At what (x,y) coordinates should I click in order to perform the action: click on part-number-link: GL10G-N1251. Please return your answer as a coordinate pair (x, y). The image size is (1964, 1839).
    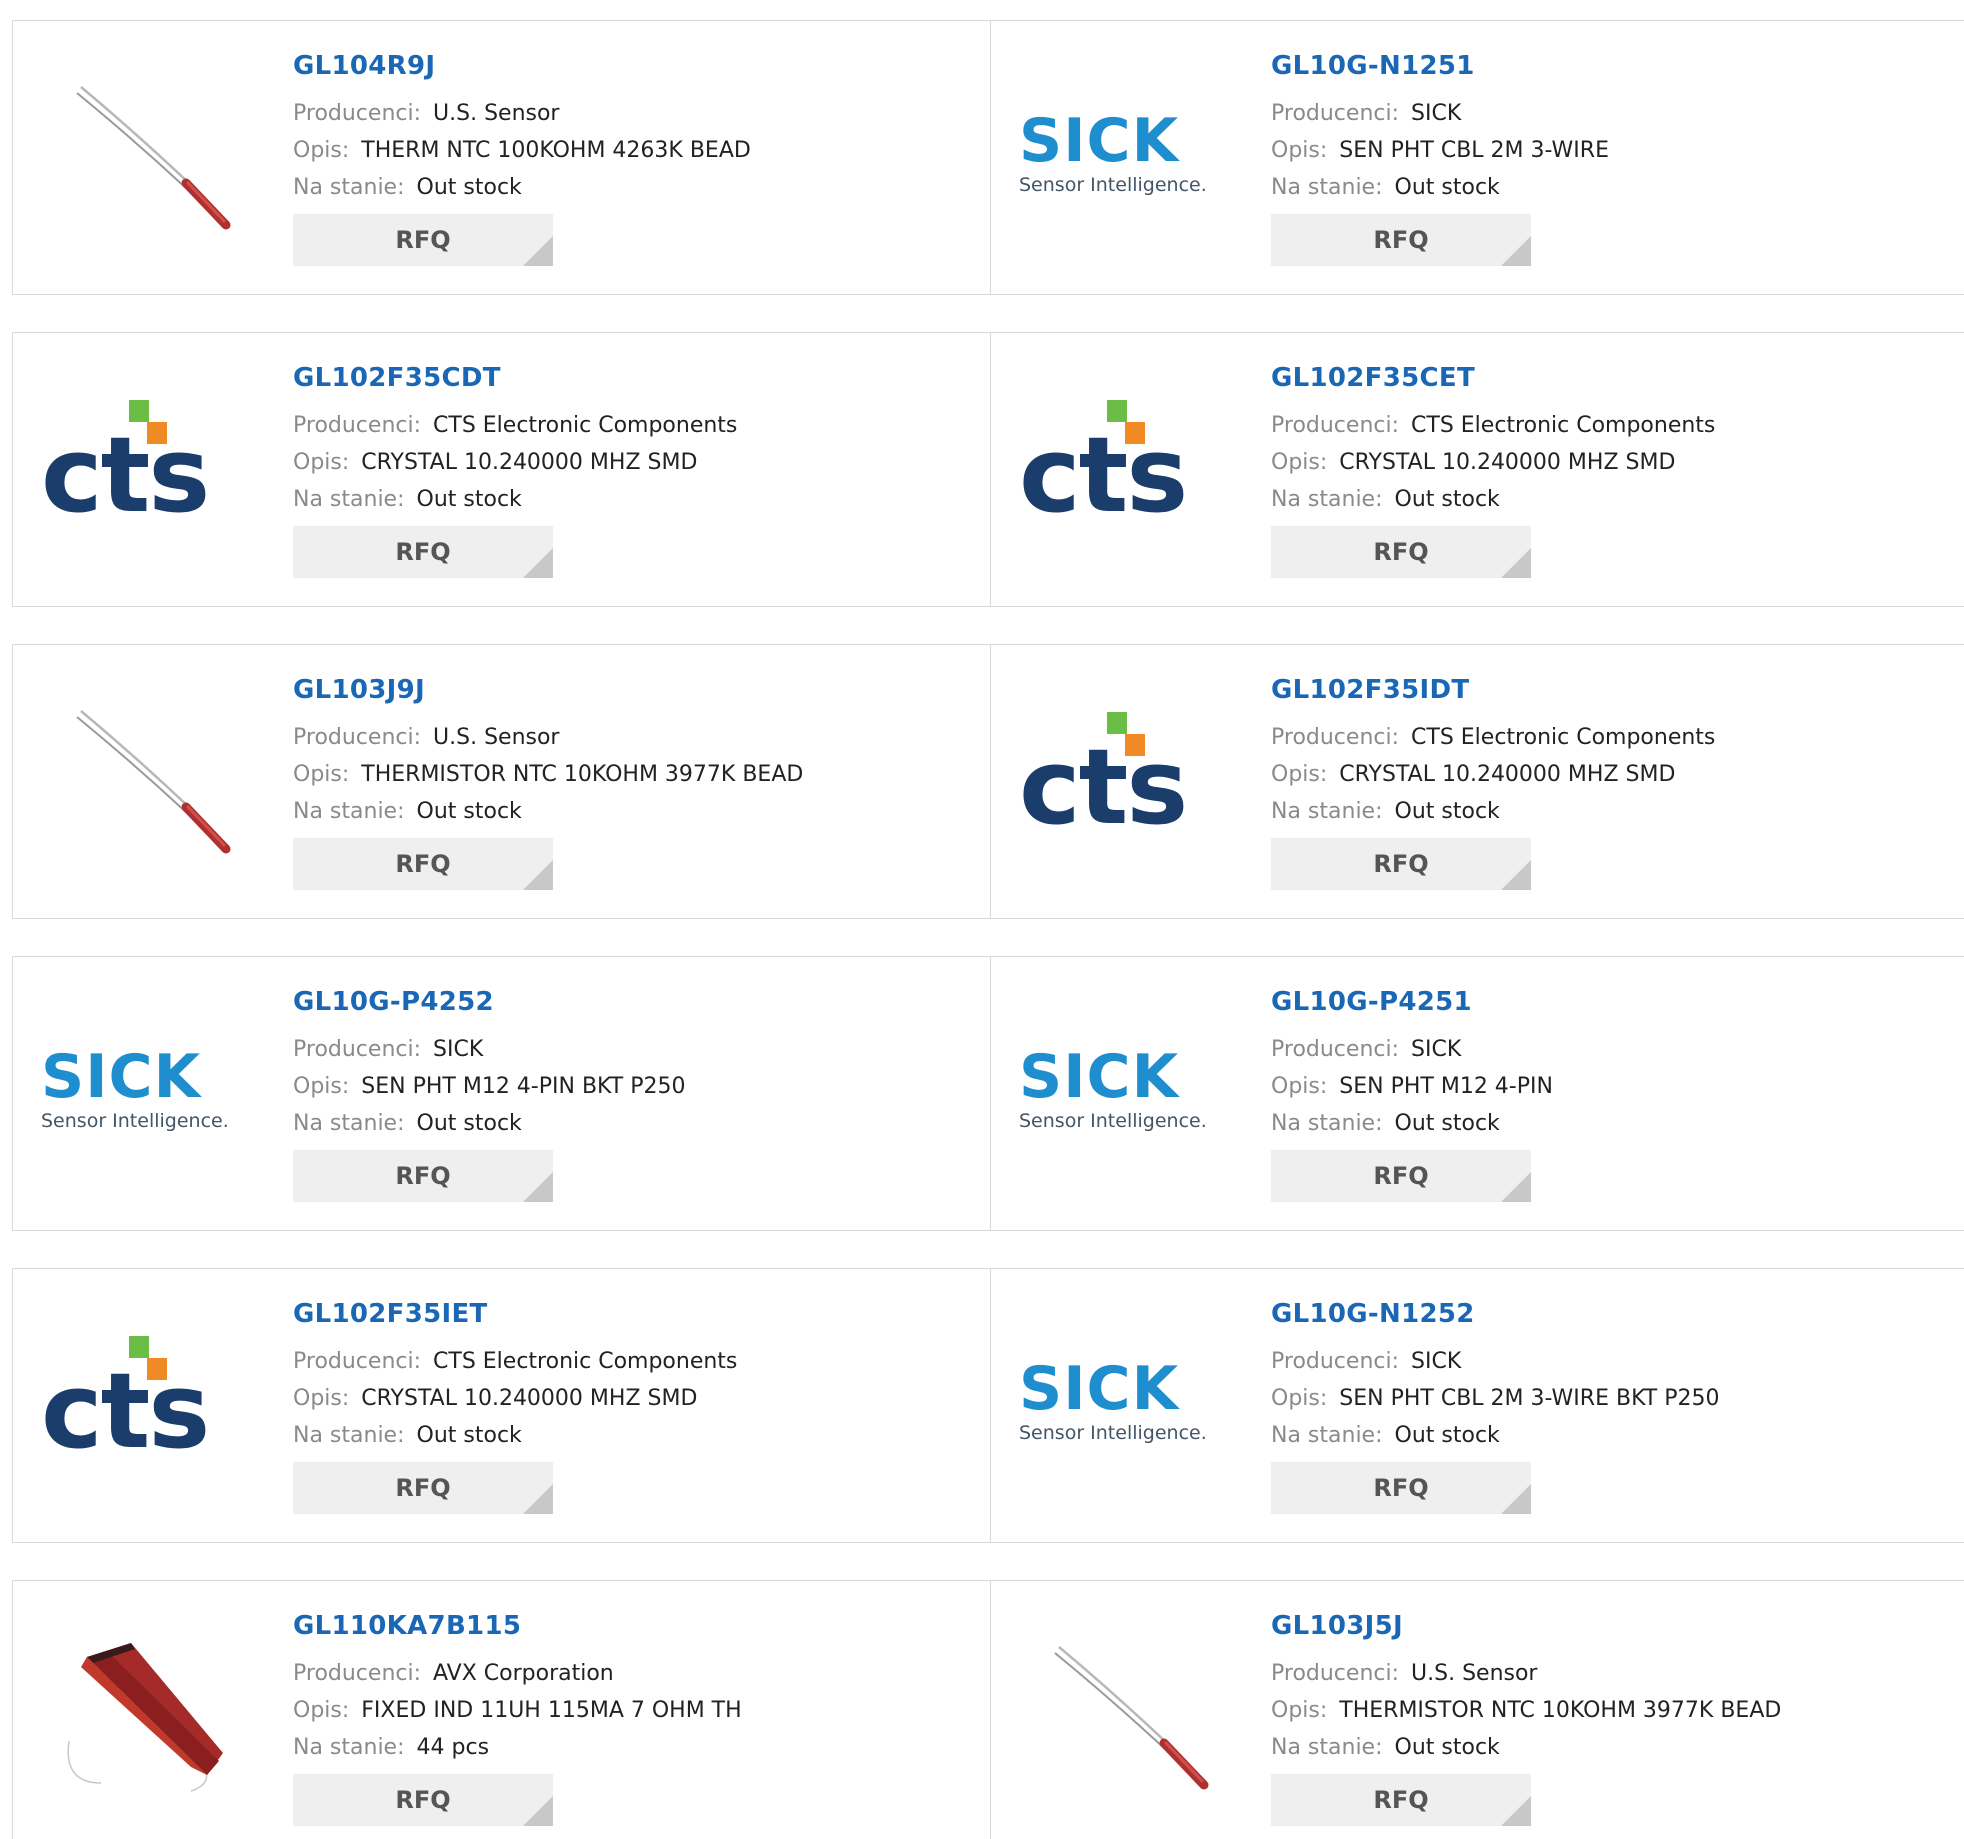
    Looking at the image, I should click on (1440, 66).